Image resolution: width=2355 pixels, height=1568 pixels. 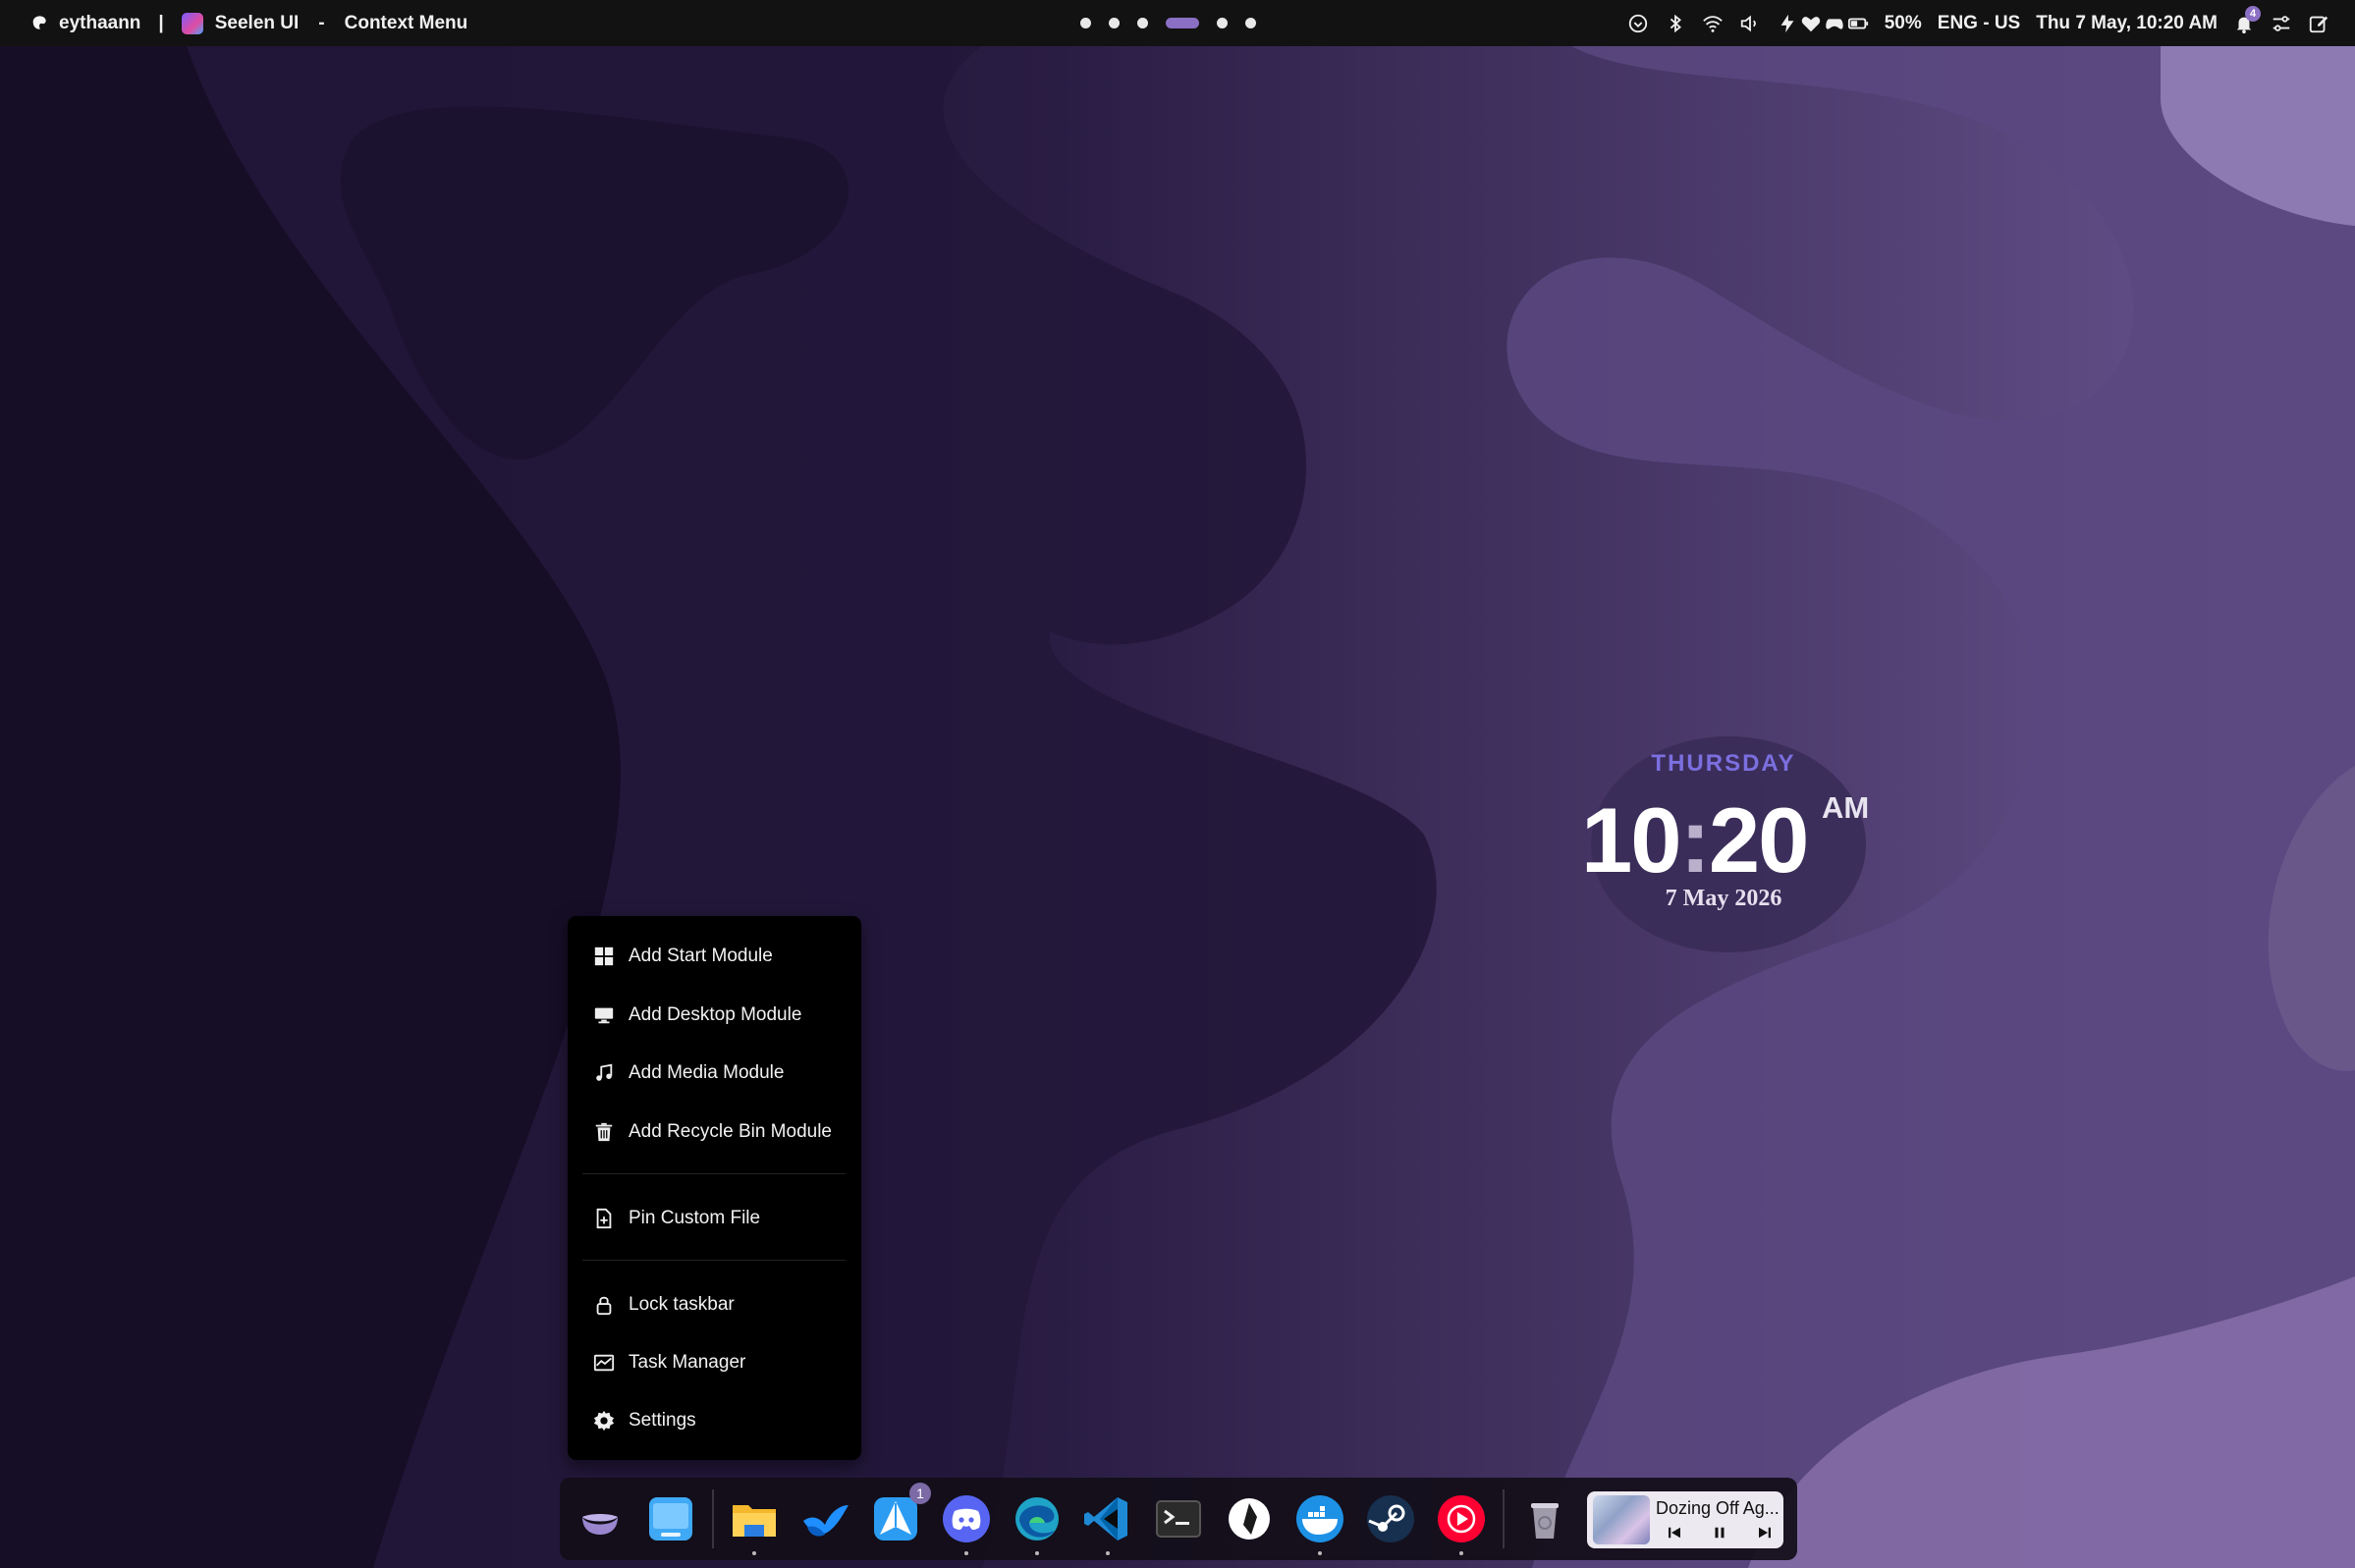 I want to click on notifications-icon: 4, so click(x=2247, y=19).